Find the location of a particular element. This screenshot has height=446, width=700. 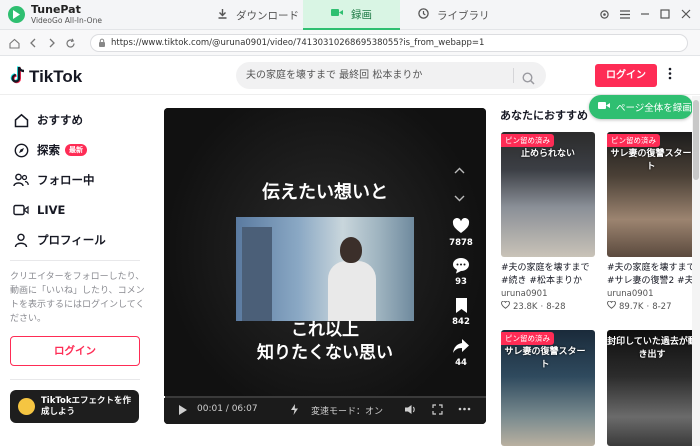

close-icon is located at coordinates (686, 14).